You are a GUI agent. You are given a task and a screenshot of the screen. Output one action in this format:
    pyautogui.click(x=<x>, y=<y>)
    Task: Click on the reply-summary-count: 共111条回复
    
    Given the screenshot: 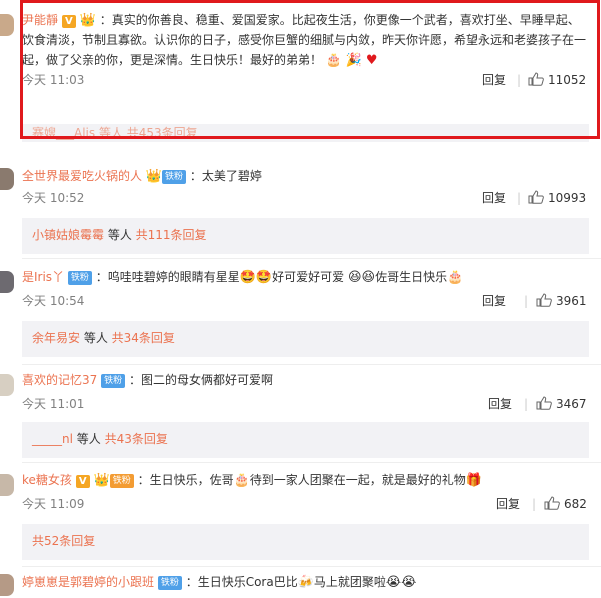 What is the action you would take?
    pyautogui.click(x=171, y=235)
    